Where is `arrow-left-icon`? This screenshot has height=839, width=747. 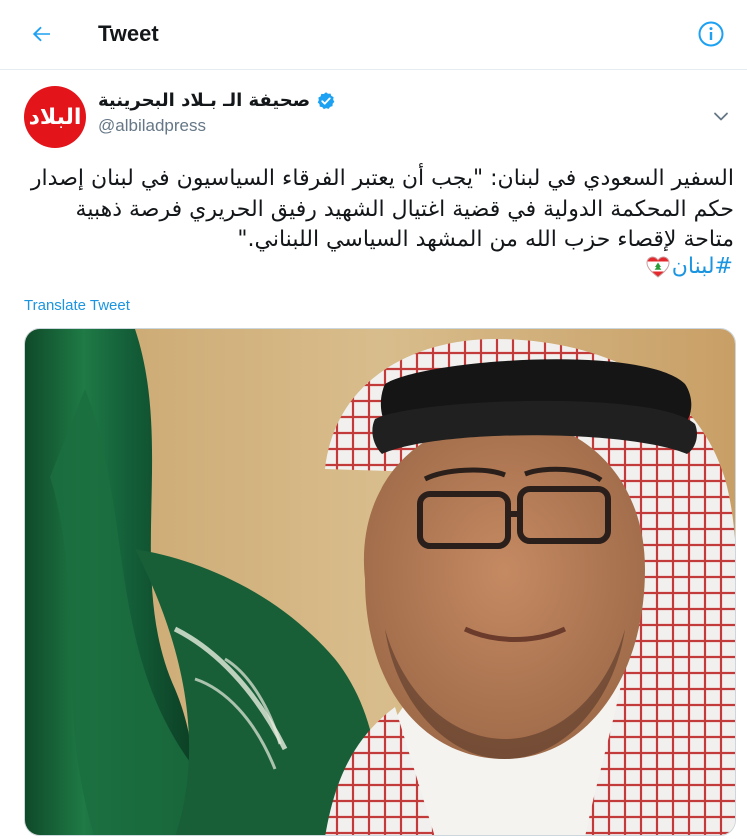 arrow-left-icon is located at coordinates (41, 34).